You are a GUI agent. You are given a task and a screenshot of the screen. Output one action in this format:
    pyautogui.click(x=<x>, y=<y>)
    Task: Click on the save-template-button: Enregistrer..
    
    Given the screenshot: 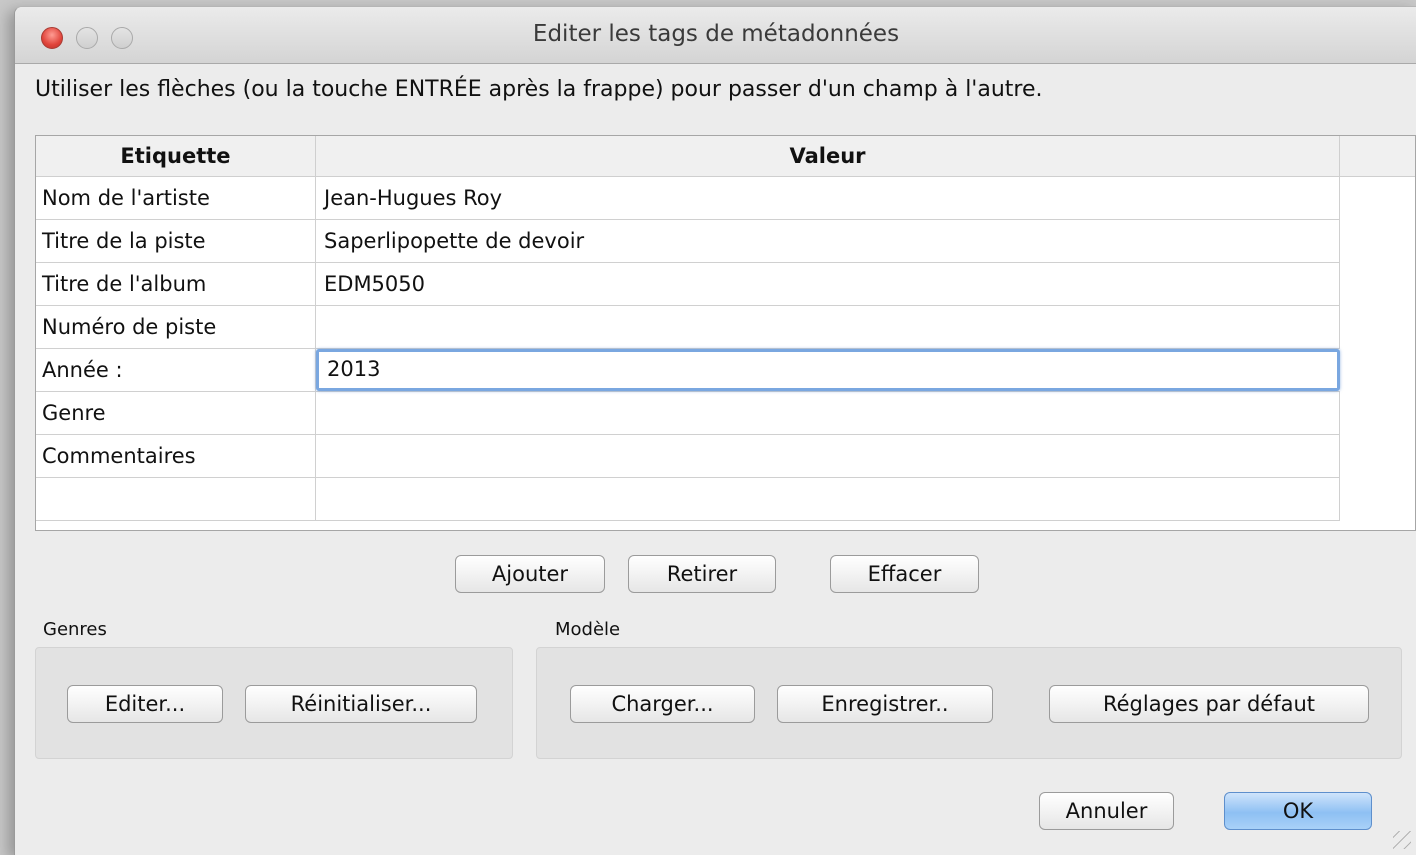 What is the action you would take?
    pyautogui.click(x=885, y=704)
    